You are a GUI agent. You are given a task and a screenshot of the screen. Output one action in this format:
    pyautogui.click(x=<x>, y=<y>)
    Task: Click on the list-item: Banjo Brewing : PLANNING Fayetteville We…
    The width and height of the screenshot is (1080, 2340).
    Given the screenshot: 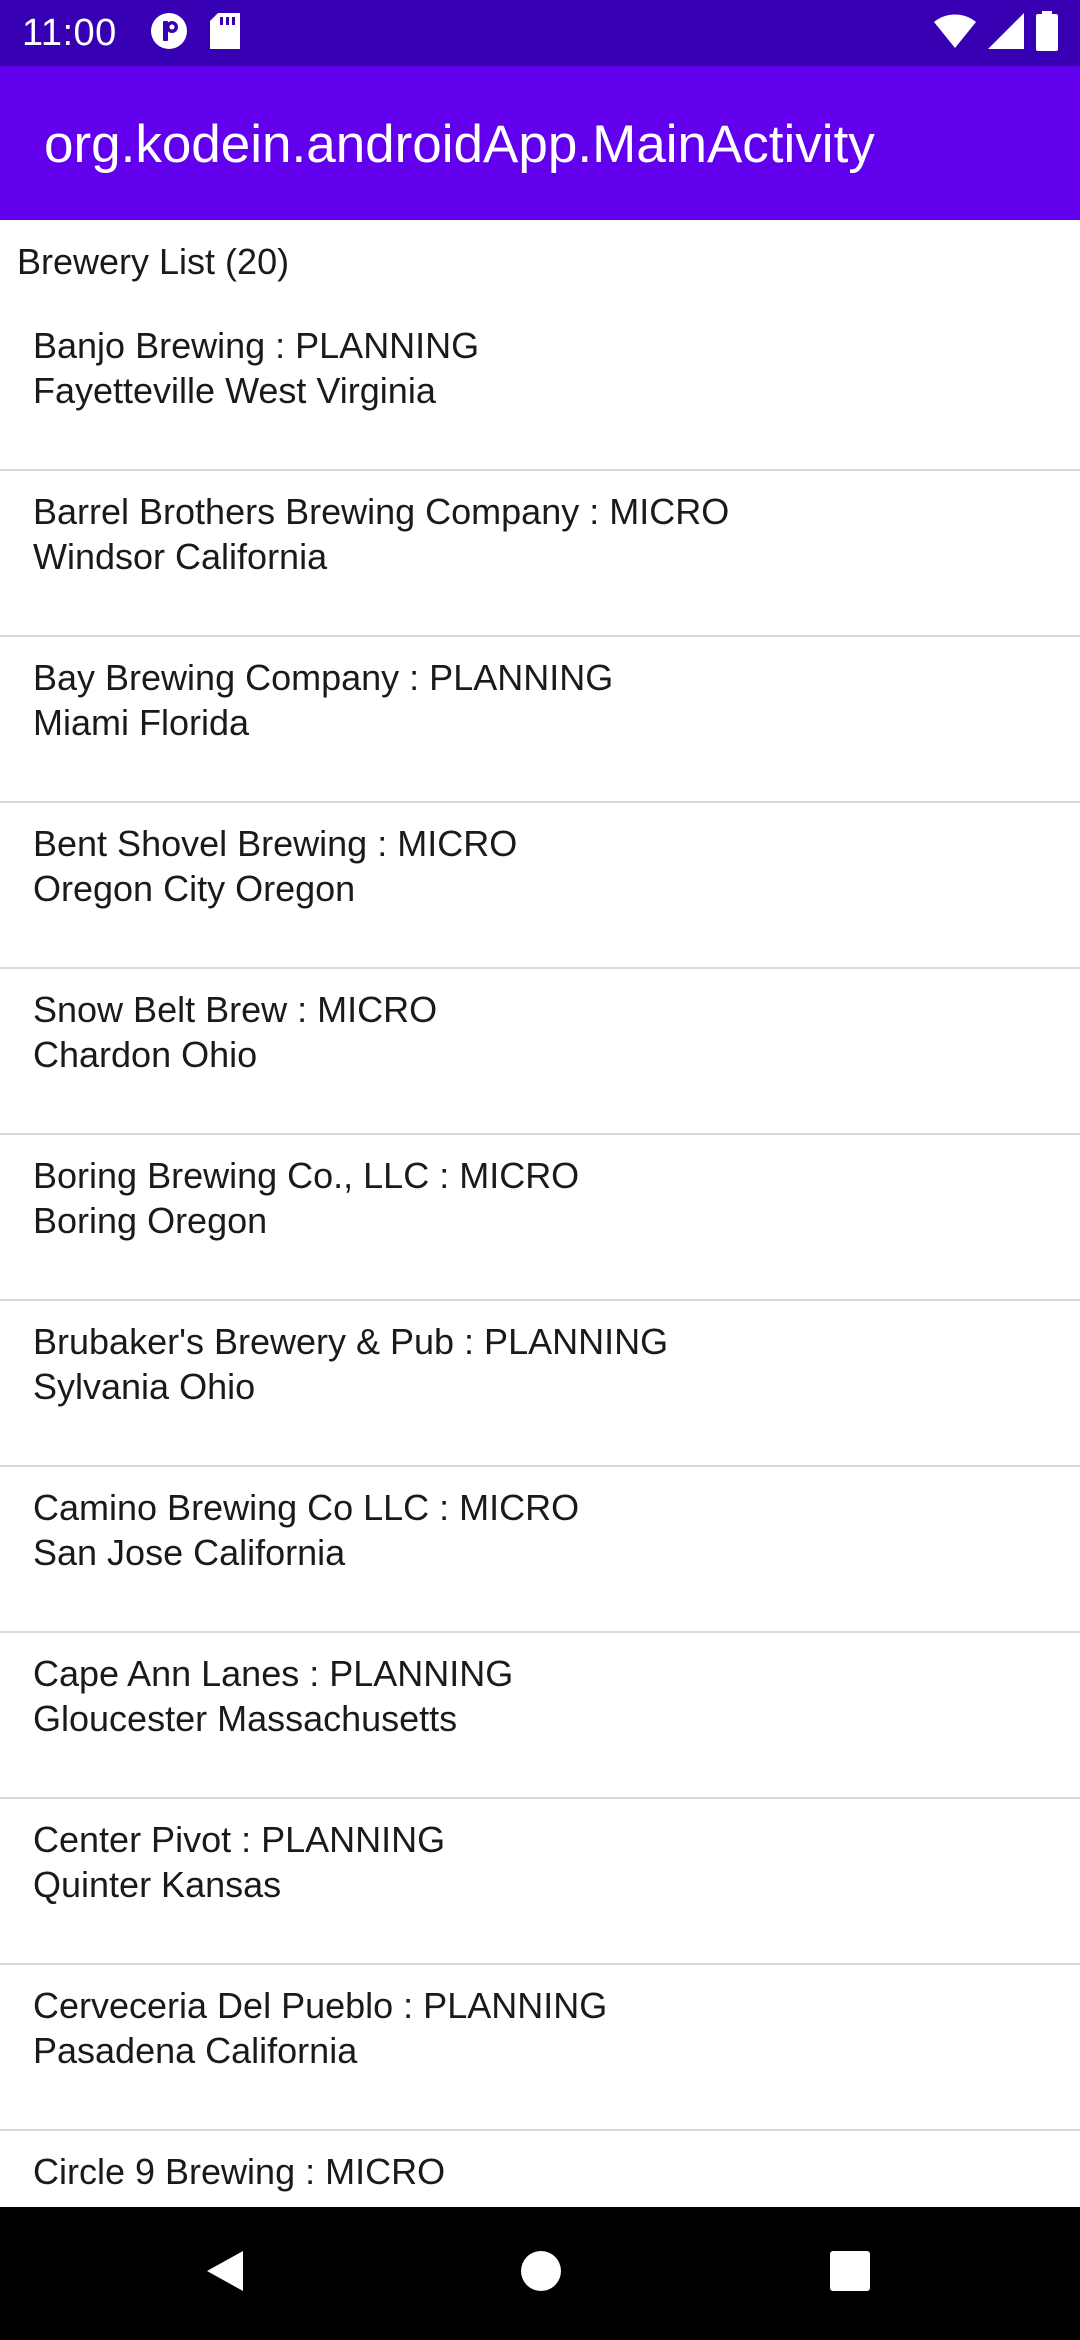 What is the action you would take?
    pyautogui.click(x=540, y=388)
    